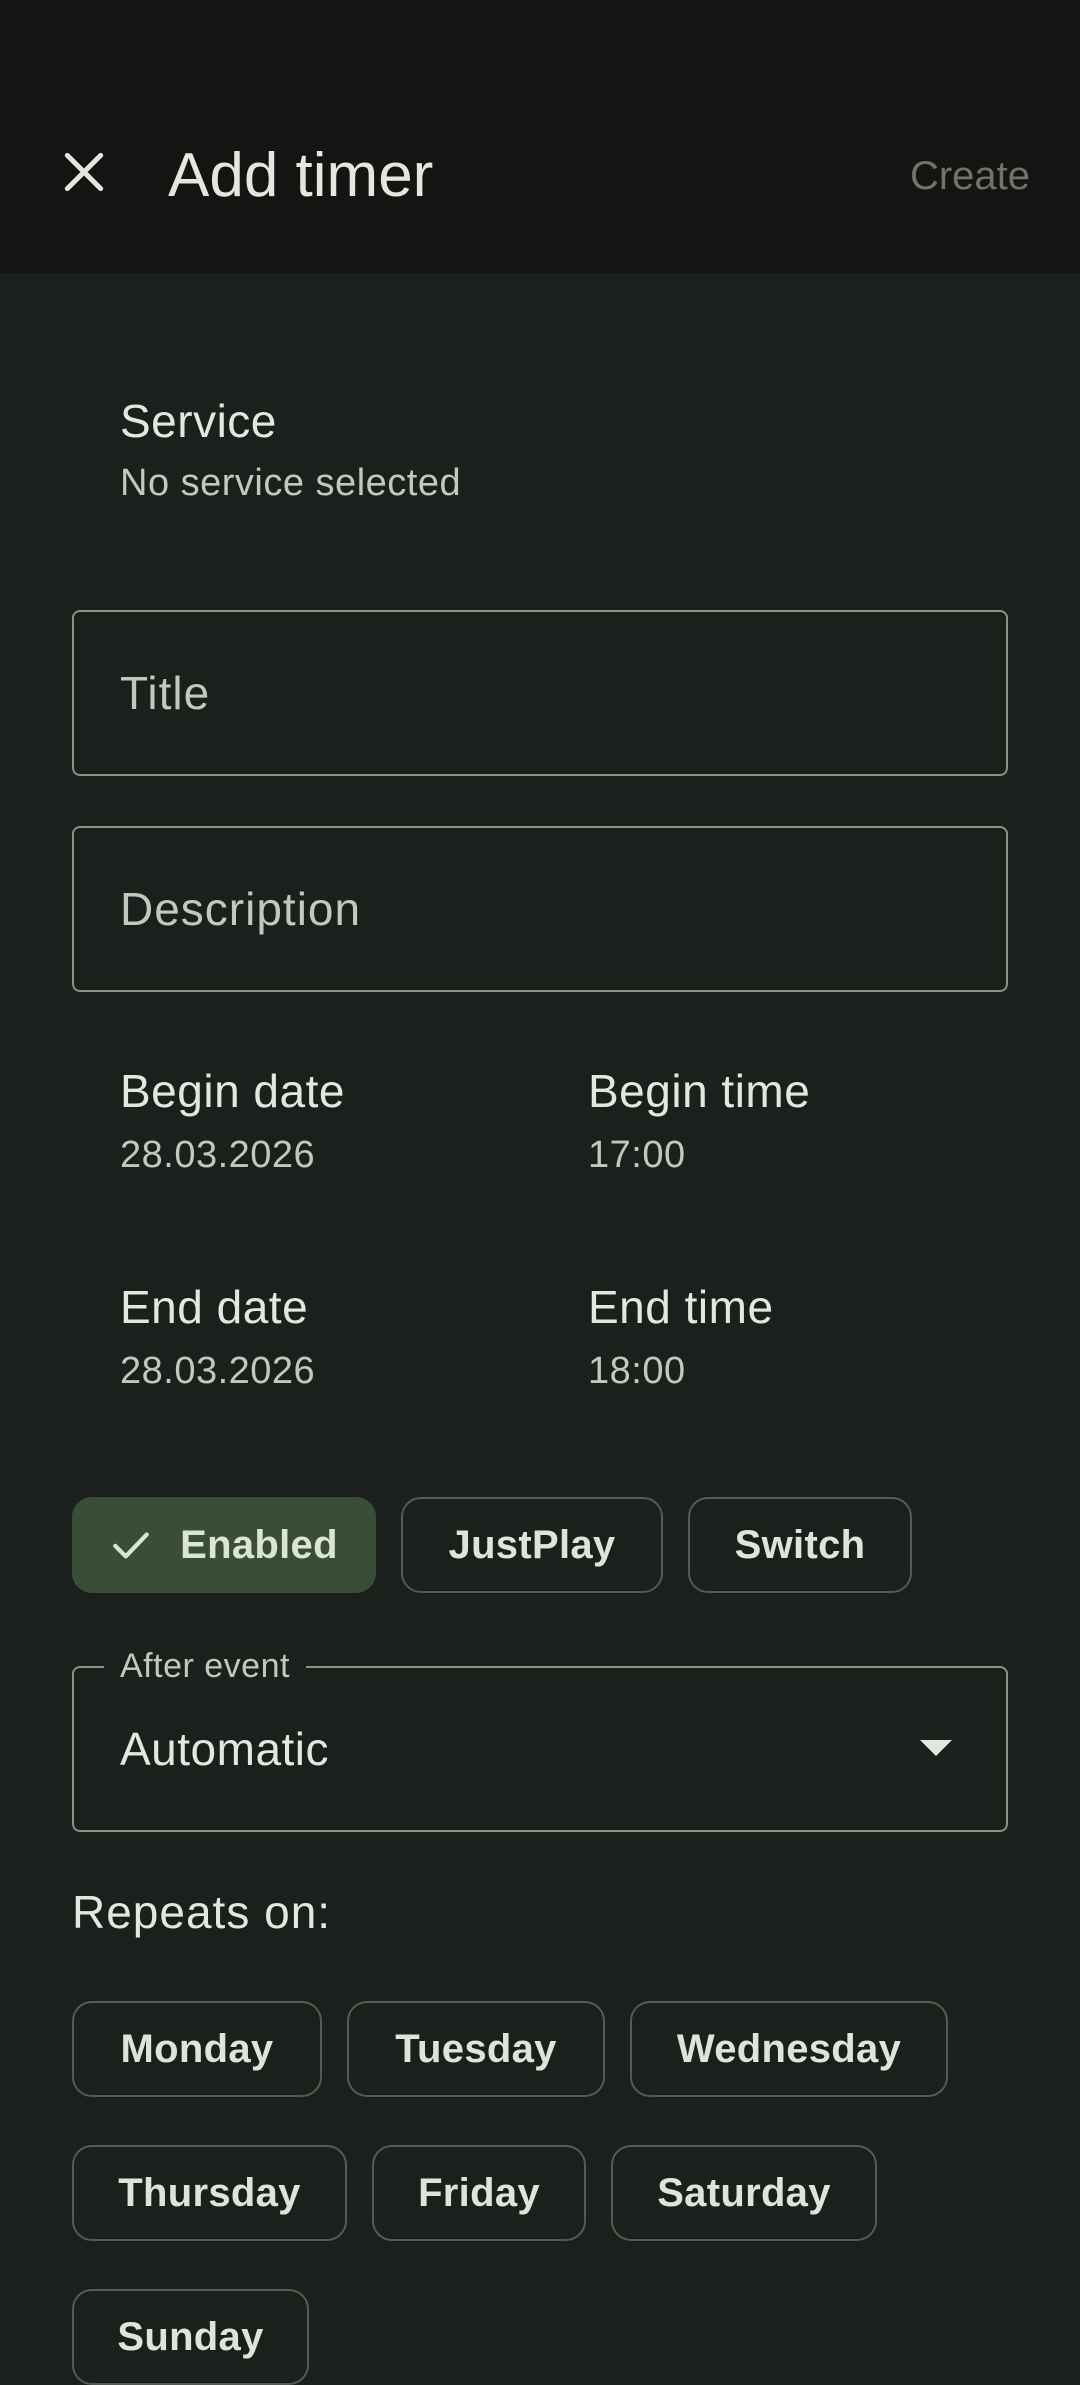 The image size is (1080, 2385). I want to click on end-date-value: 28.03.2026, so click(218, 1371).